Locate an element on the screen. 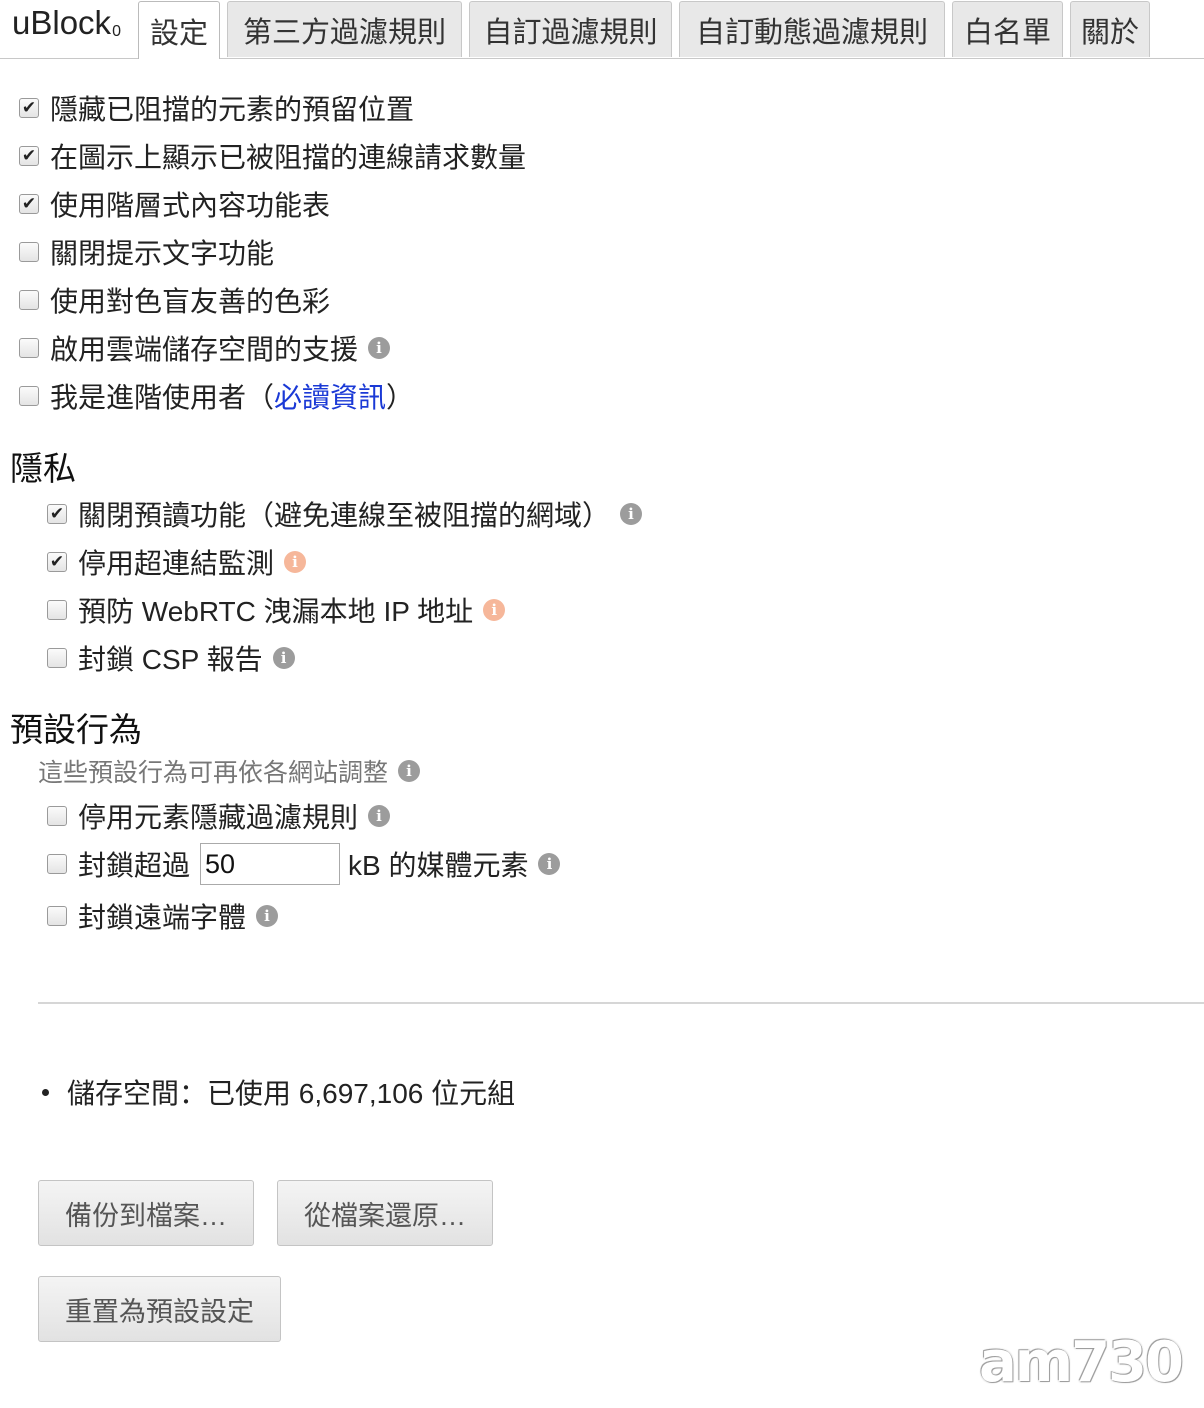 Image resolution: width=1204 pixels, height=1408 pixels. logo-suffix: 0 is located at coordinates (116, 31).